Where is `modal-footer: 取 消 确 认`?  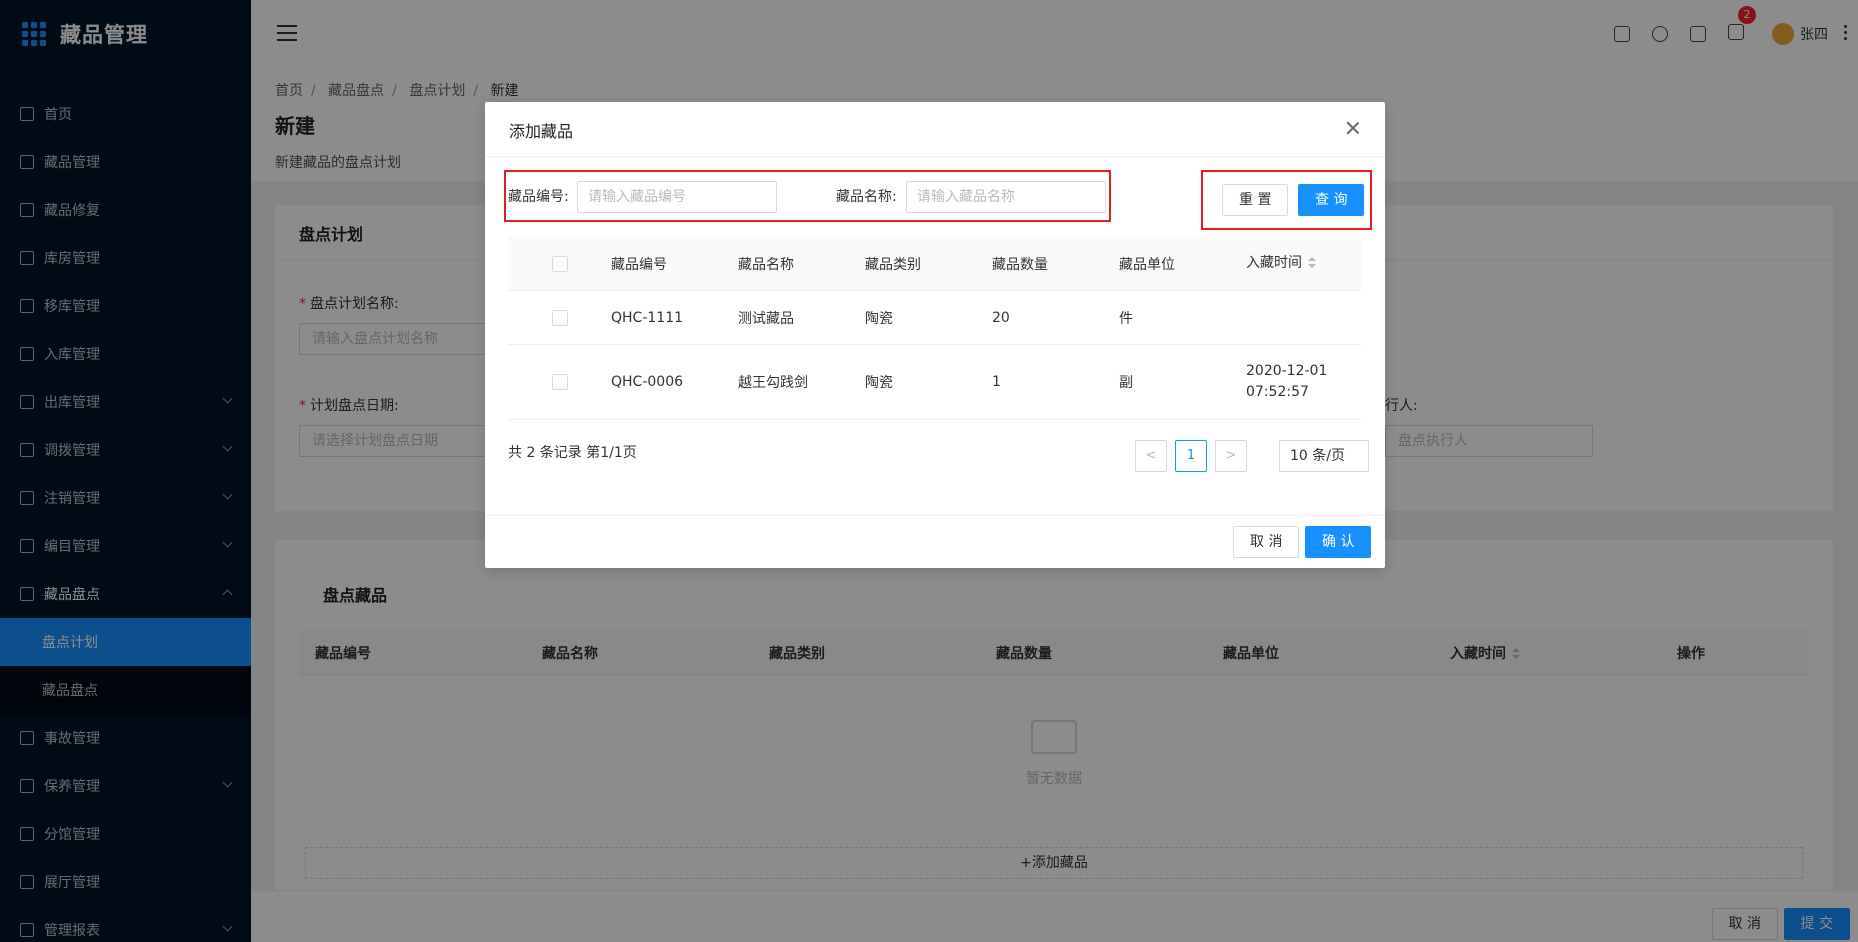 modal-footer: 取 消 确 认 is located at coordinates (935, 541).